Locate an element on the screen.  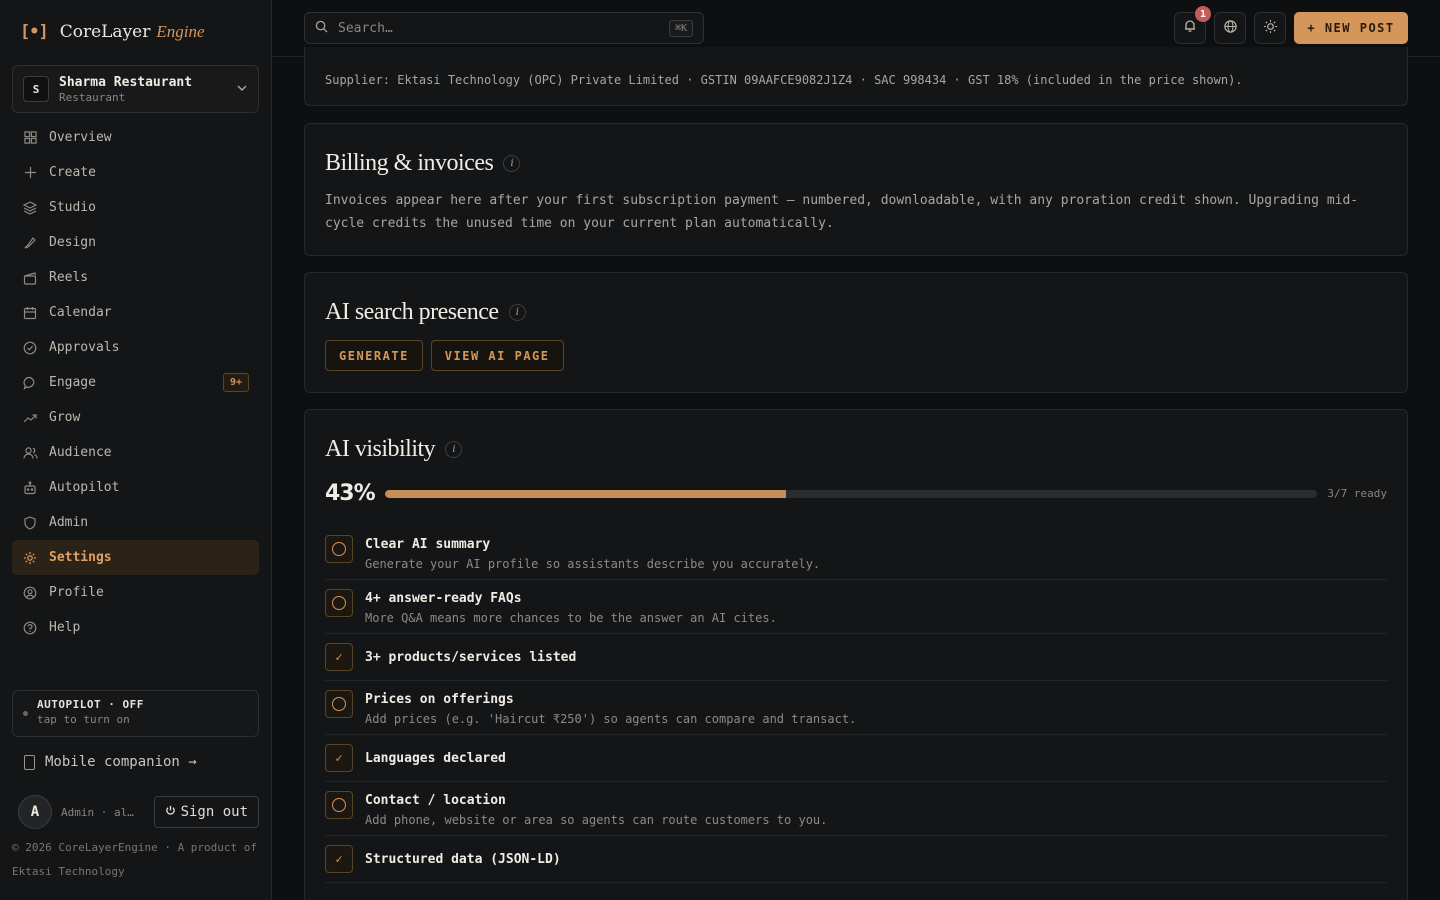
checklist-item: ✓ Structured data (JSON-LD) is located at coordinates (856, 859).